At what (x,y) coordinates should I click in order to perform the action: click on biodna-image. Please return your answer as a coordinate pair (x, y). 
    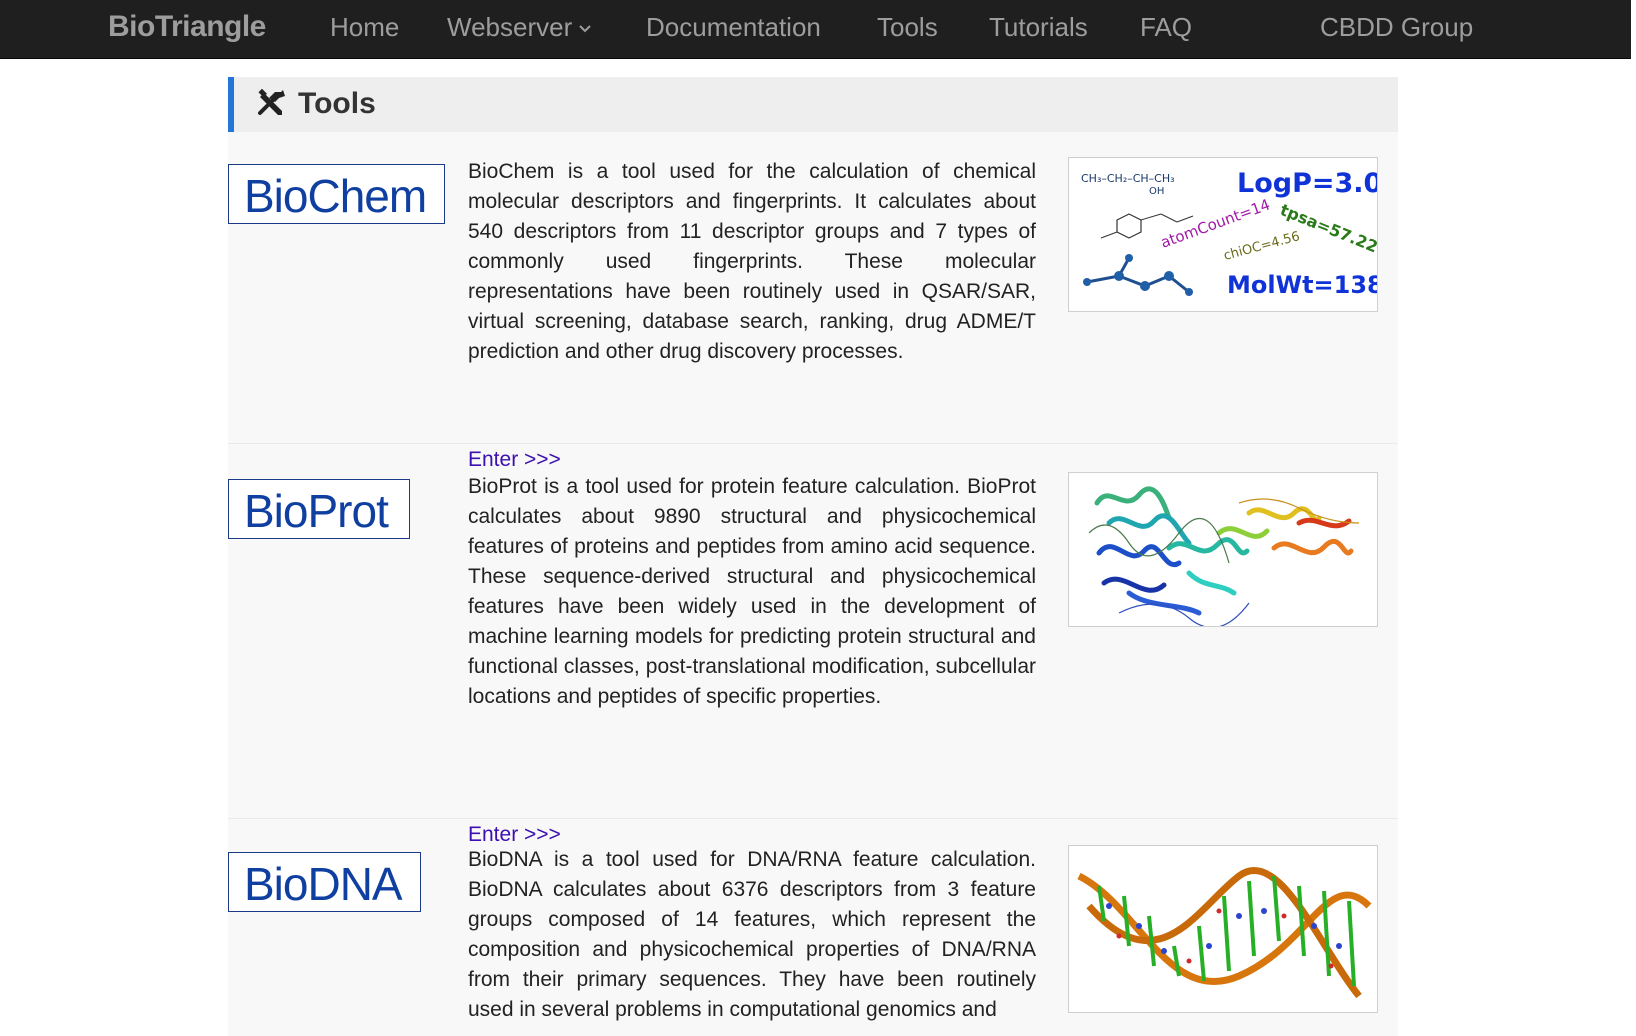
    Looking at the image, I should click on (1223, 929).